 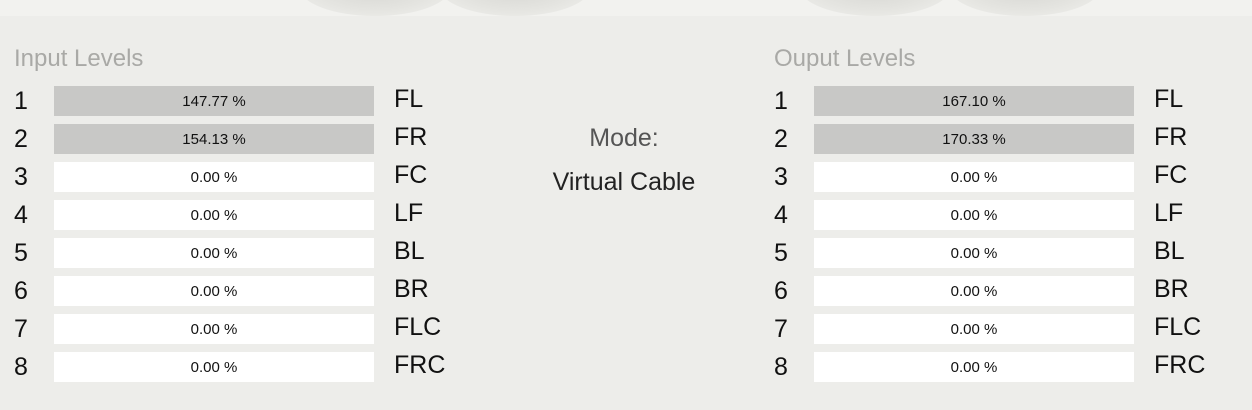 I want to click on window-header-strip, so click(x=626, y=8).